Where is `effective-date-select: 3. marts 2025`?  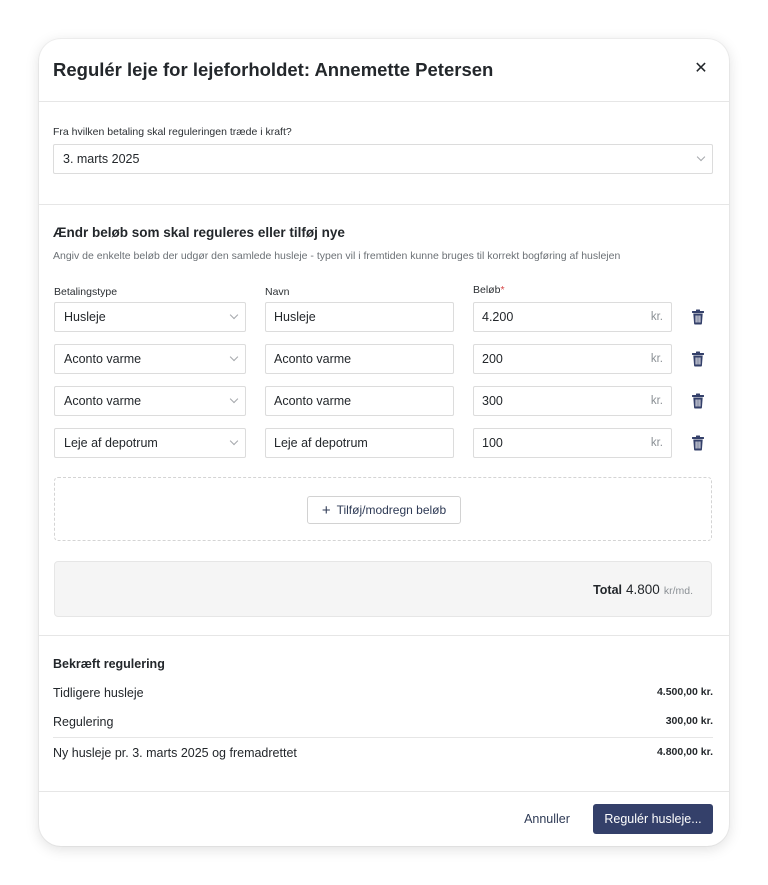
effective-date-select: 3. marts 2025 is located at coordinates (383, 159).